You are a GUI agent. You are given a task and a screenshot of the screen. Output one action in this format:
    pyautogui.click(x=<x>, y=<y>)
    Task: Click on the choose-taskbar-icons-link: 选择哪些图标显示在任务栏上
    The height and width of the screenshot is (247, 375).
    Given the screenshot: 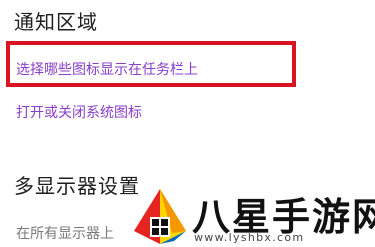 What is the action you would take?
    pyautogui.click(x=107, y=69)
    